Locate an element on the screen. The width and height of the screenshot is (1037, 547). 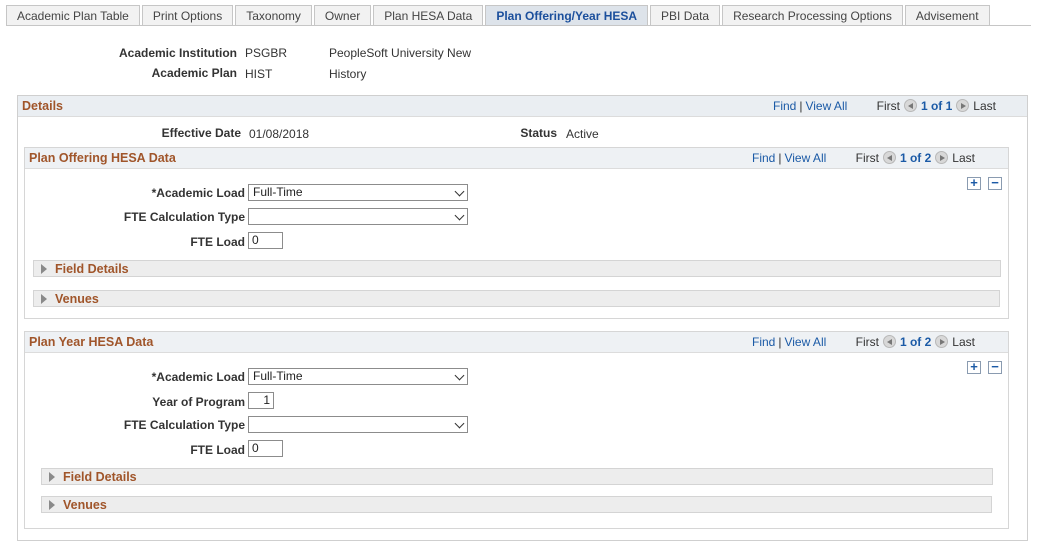
details-first-label: First is located at coordinates (888, 106).